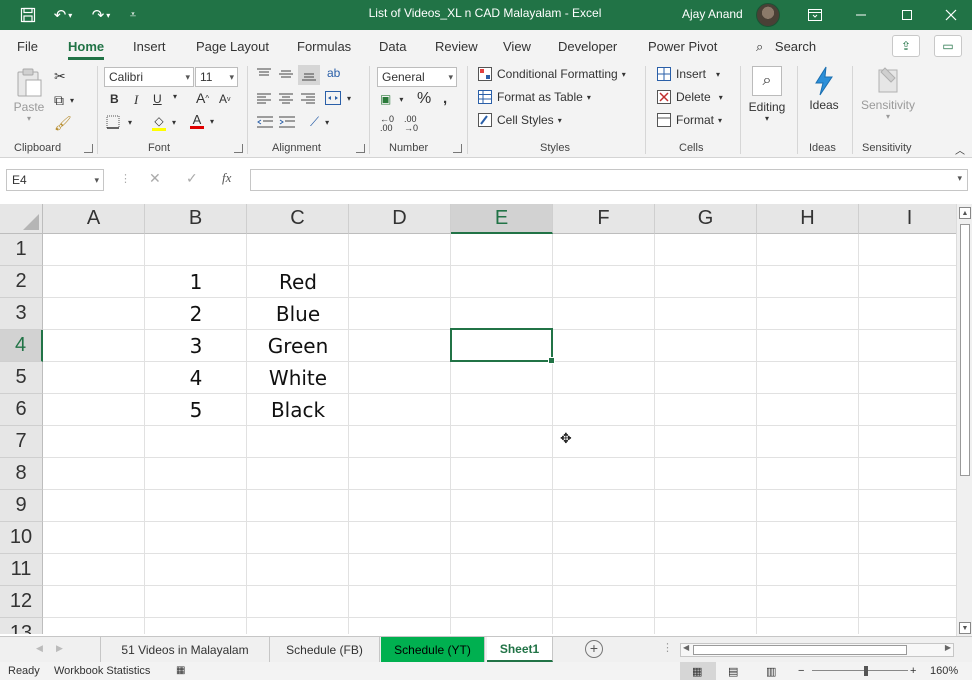  I want to click on cell-b6: 5, so click(196, 410).